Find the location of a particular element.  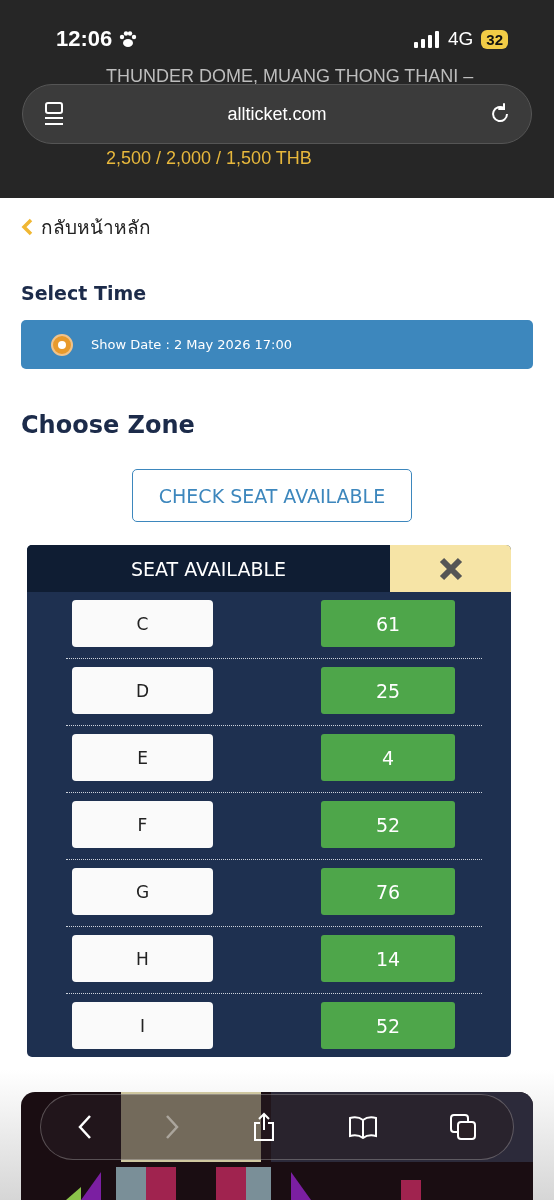

section-title: Select Time is located at coordinates (84, 293).